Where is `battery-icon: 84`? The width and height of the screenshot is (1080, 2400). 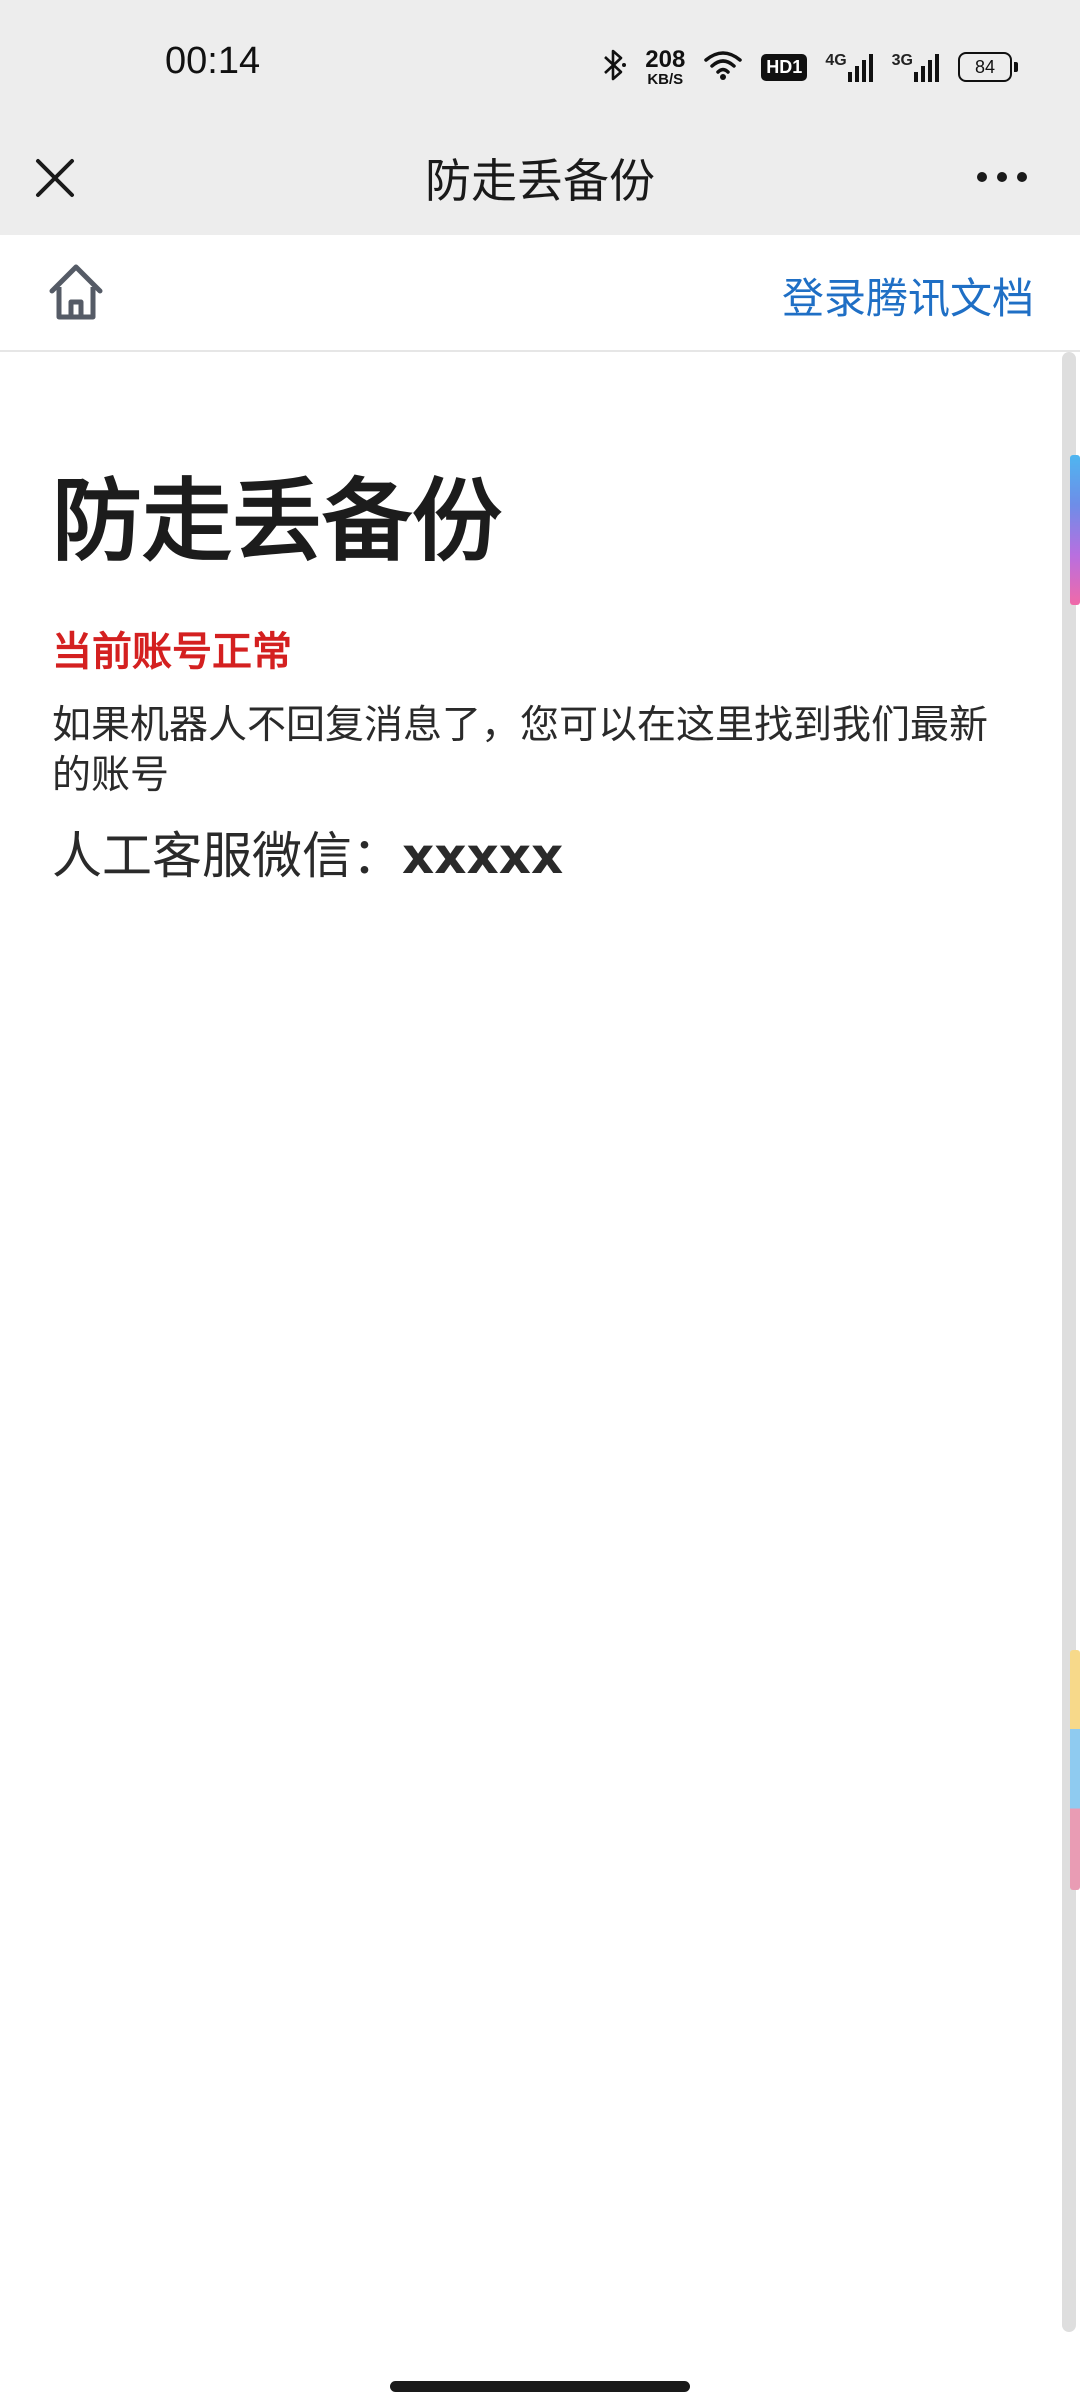 battery-icon: 84 is located at coordinates (988, 67).